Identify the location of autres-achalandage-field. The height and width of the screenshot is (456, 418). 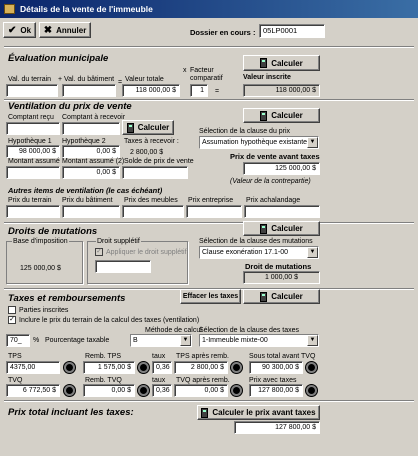
(282, 211).